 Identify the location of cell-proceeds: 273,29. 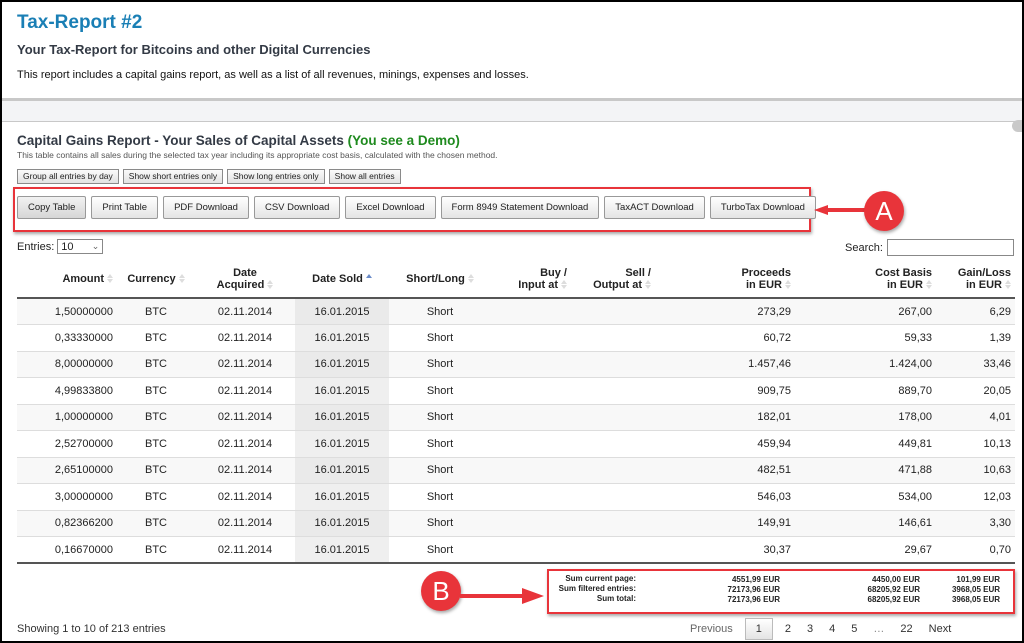
(725, 311).